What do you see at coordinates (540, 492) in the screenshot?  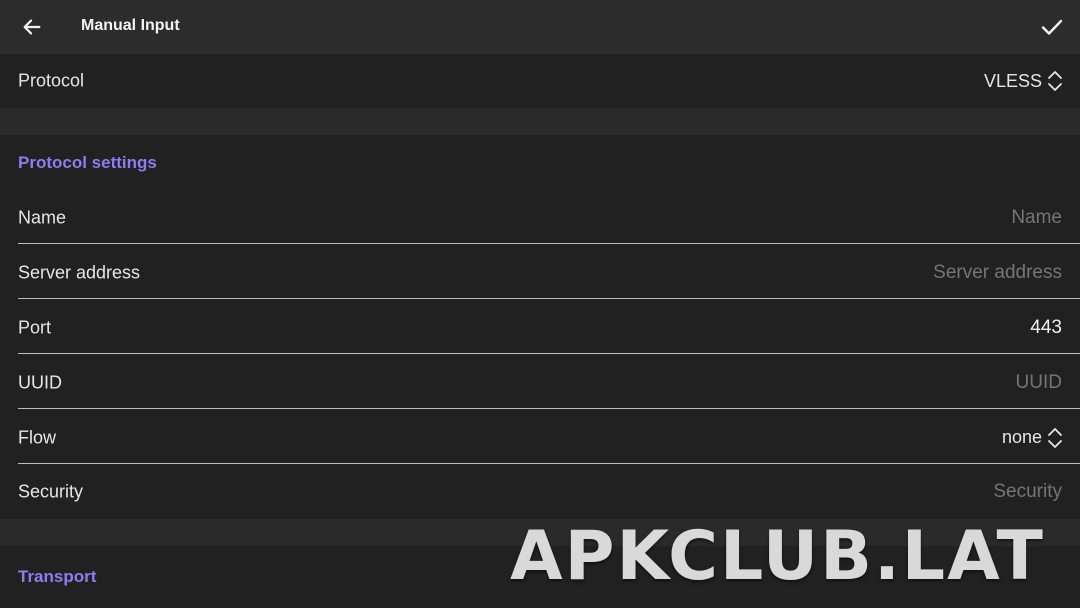 I see `security-row: Security` at bounding box center [540, 492].